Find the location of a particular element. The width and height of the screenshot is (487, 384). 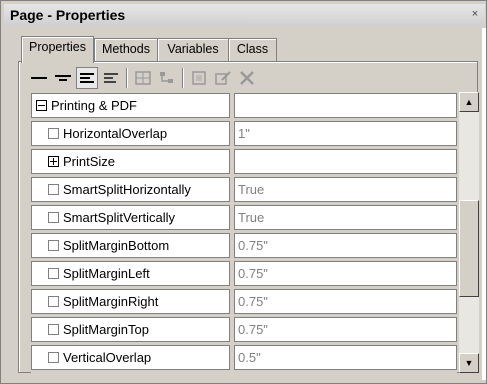

property-name-cell: SmartSplitHorizontally is located at coordinates (130, 189).